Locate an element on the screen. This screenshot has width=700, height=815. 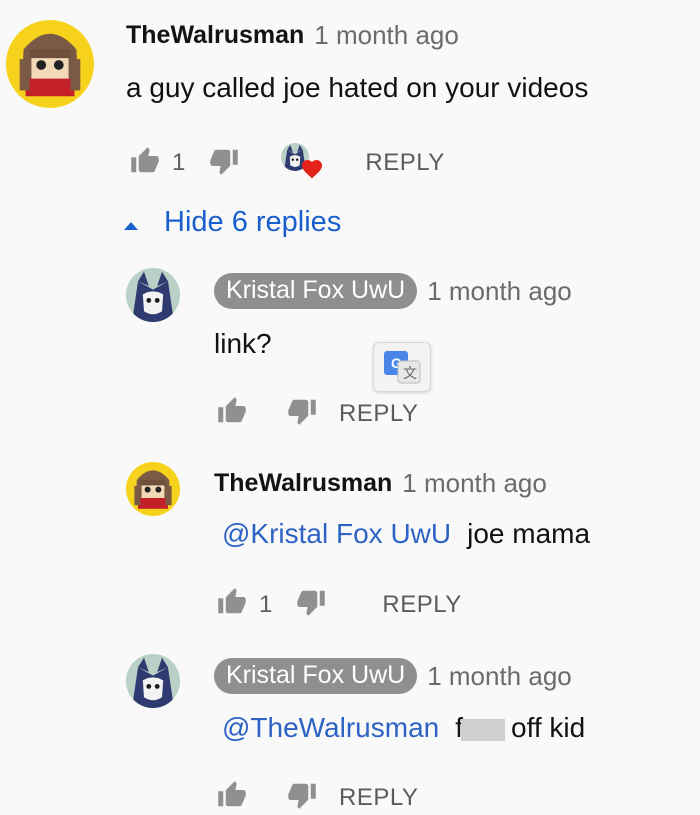
comment-header: TheWalrusman 1 month ago is located at coordinates (292, 35).